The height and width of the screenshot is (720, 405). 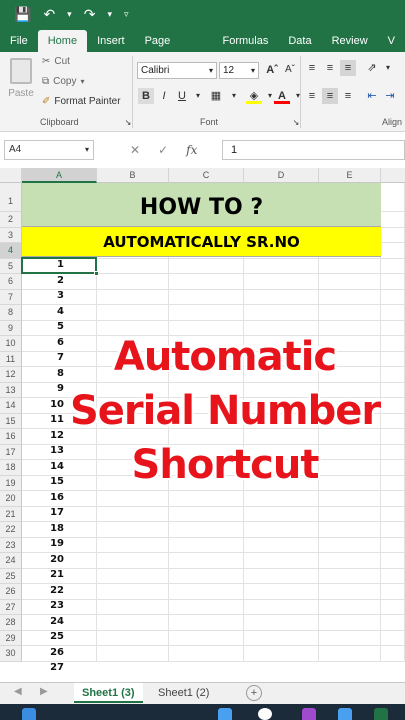 What do you see at coordinates (59, 622) in the screenshot?
I see `serial-number-cell: 24` at bounding box center [59, 622].